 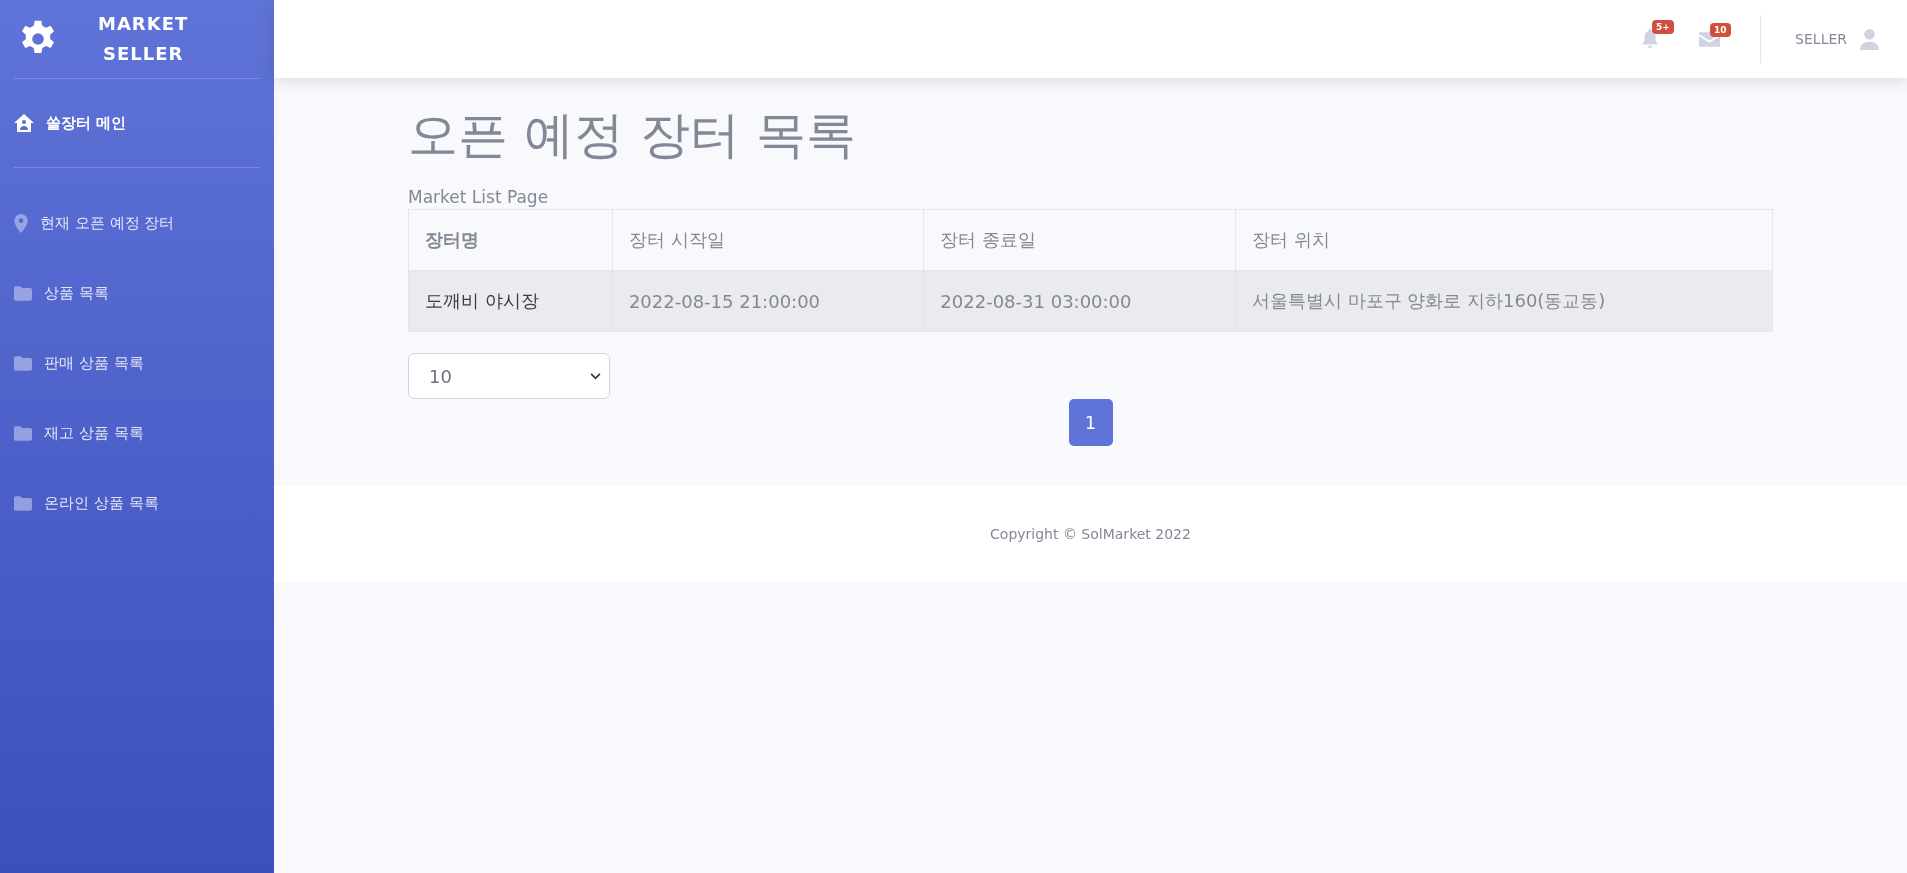 What do you see at coordinates (137, 223) in the screenshot?
I see `nav-link: 현재 오픈 예정 장터` at bounding box center [137, 223].